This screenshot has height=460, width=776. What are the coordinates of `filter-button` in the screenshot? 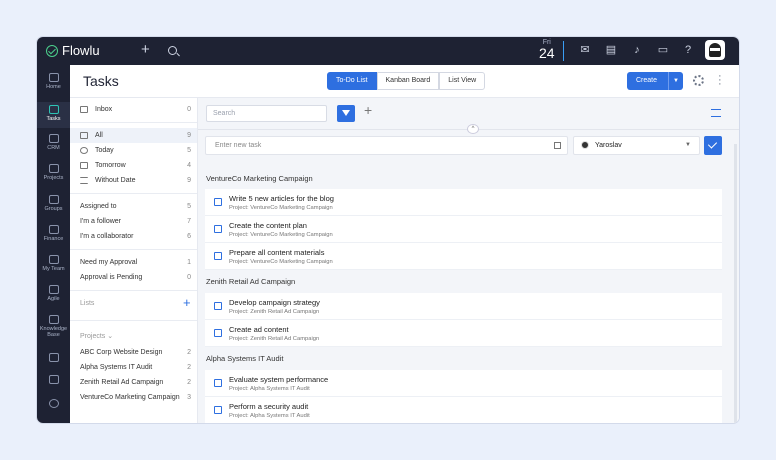 It's located at (346, 113).